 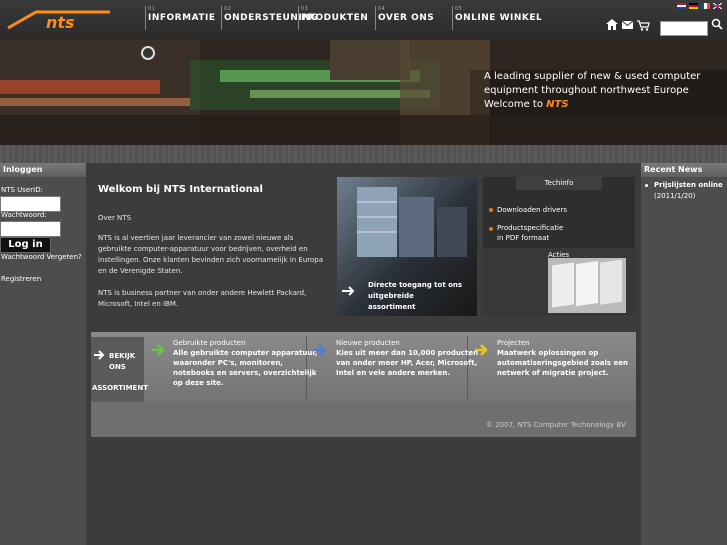 I want to click on product-spec-link: Productspecificatie in PDF formaat, so click(x=530, y=233).